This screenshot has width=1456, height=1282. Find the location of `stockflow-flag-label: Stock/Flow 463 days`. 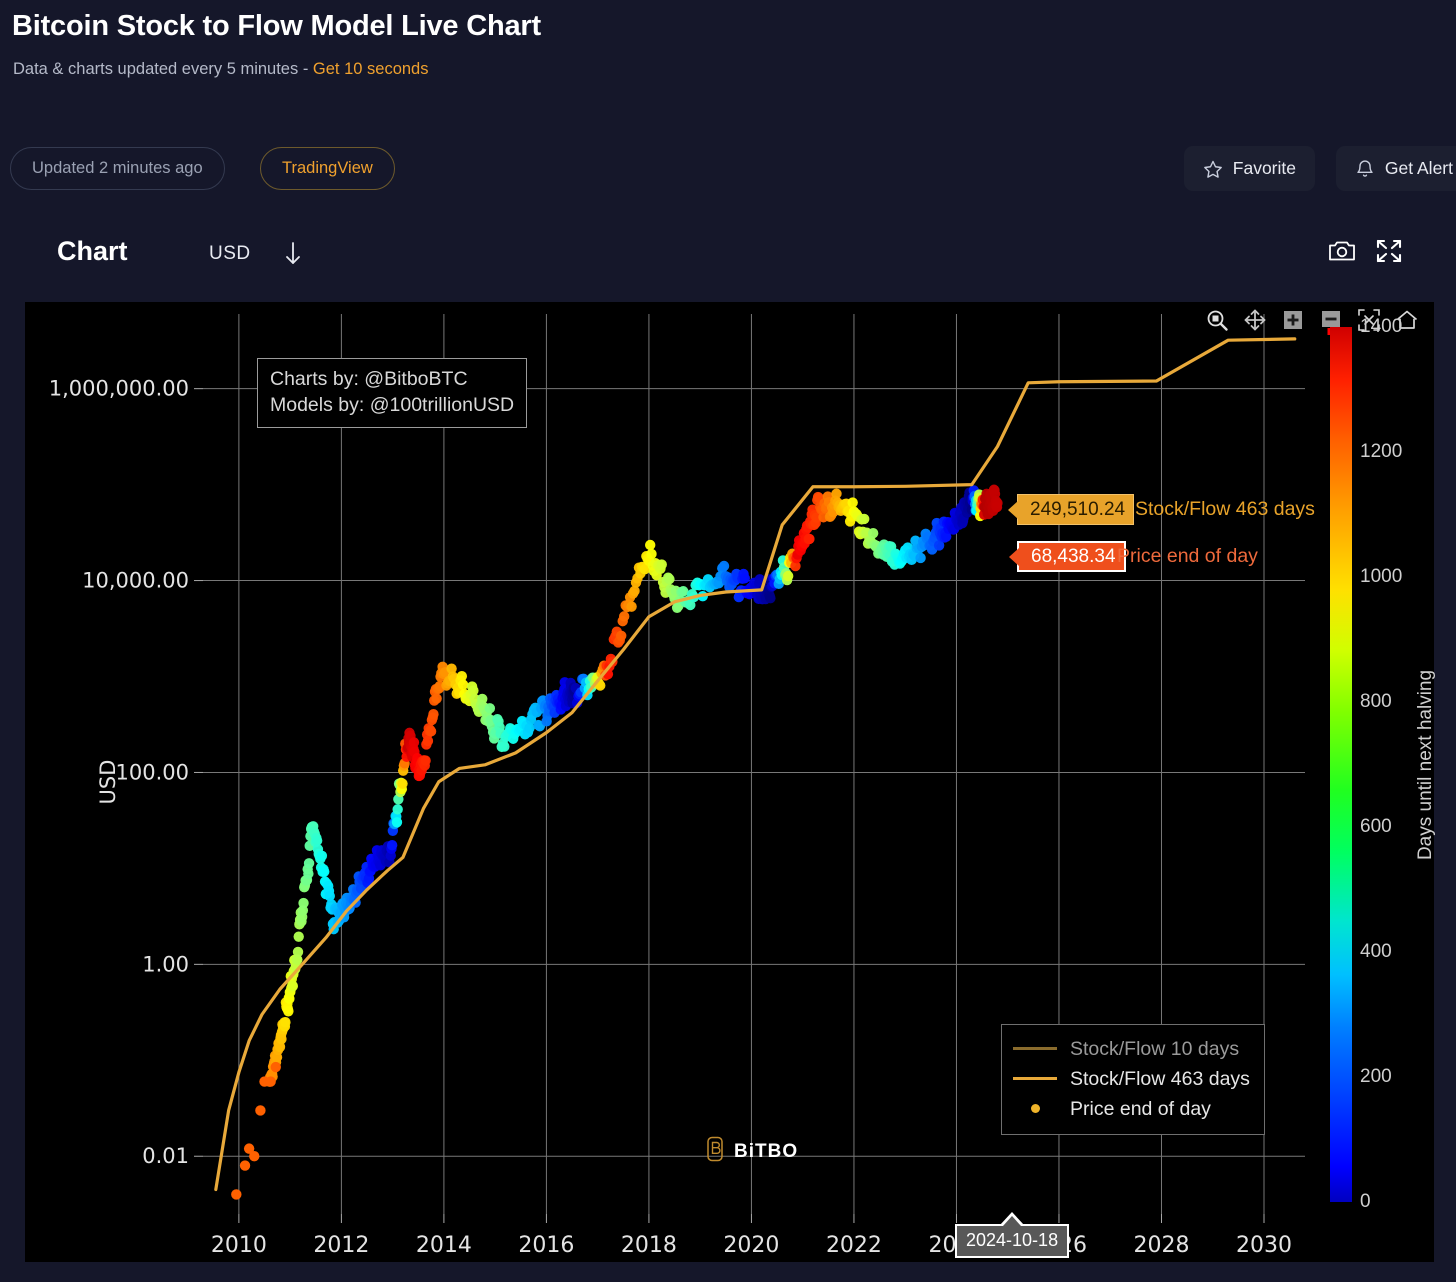

stockflow-flag-label: Stock/Flow 463 days is located at coordinates (1225, 509).